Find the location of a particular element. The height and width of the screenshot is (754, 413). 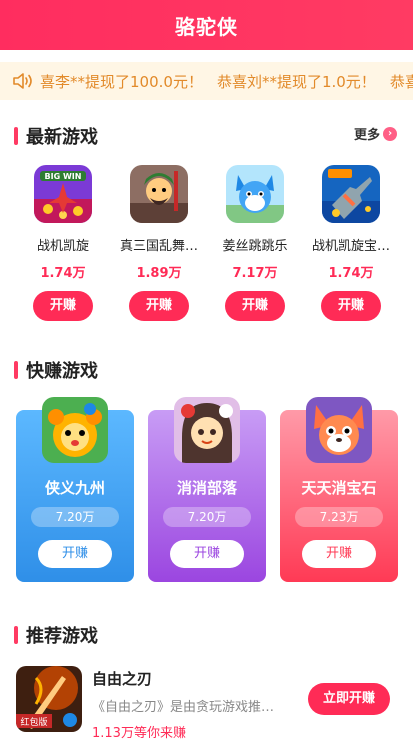

new-game-item: BIG WIN 战机凯旋 1.74万 开赚 is located at coordinates (63, 243).